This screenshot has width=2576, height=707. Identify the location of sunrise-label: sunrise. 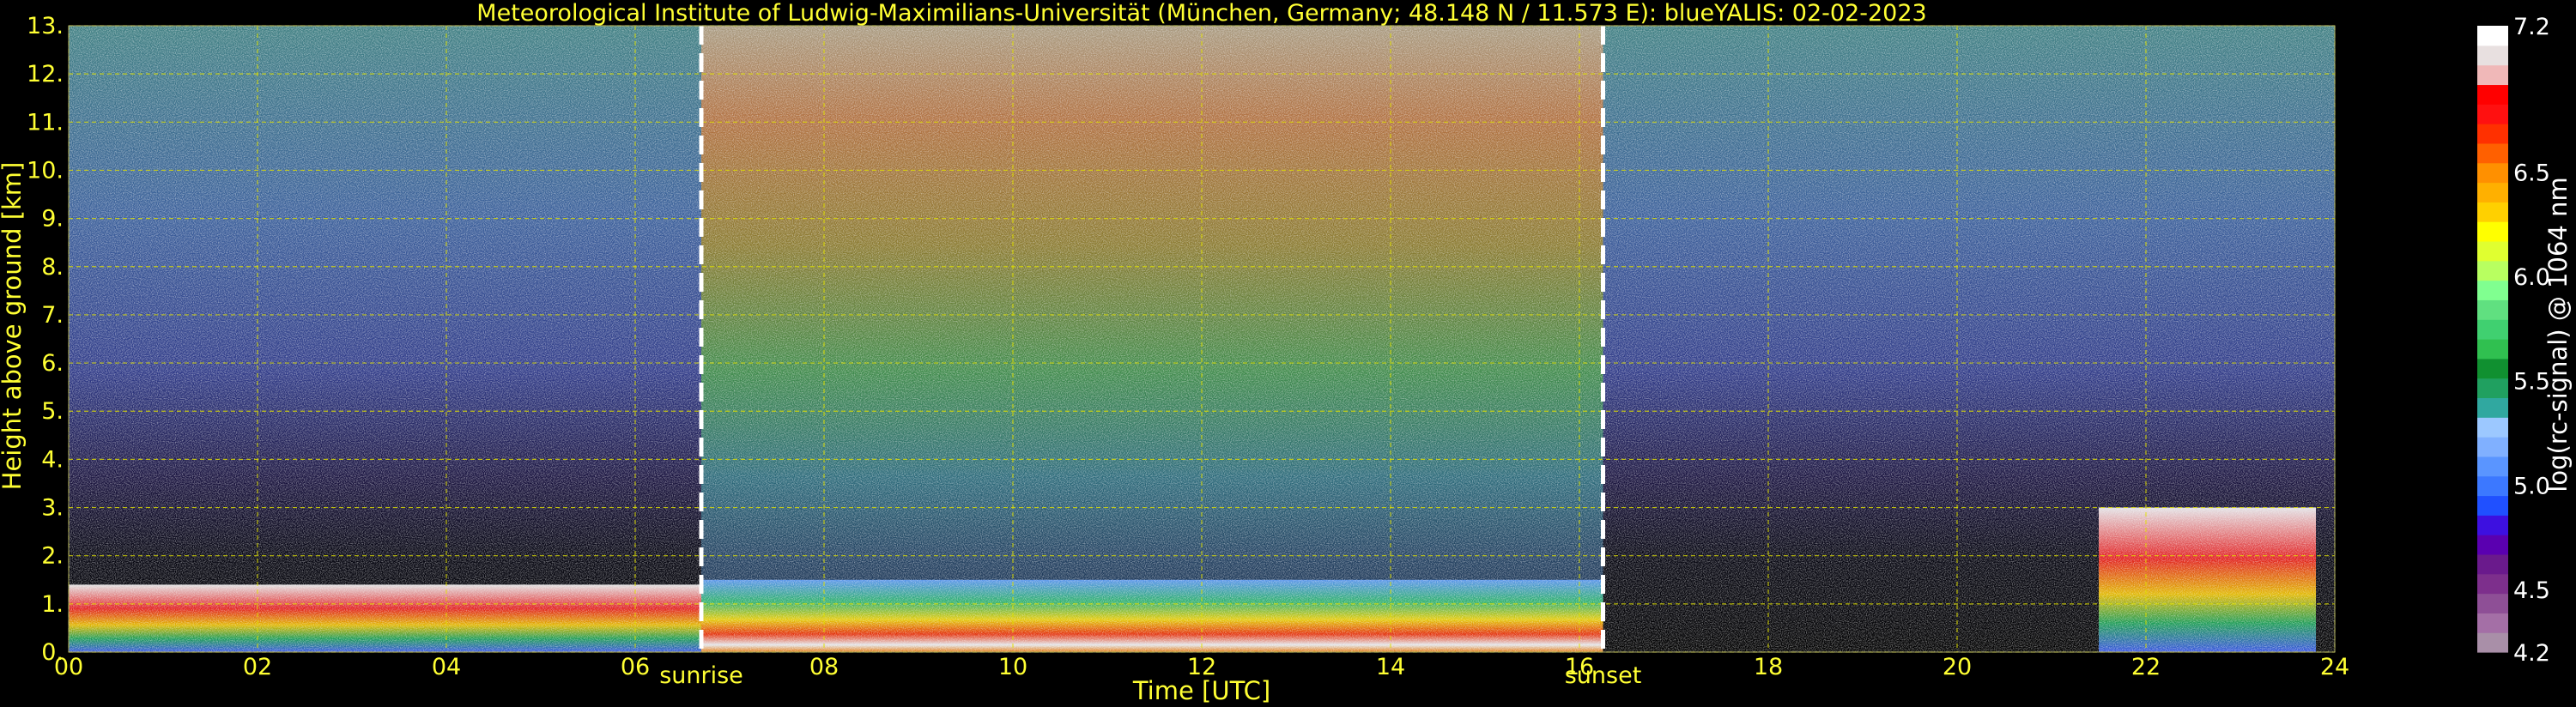
(701, 675).